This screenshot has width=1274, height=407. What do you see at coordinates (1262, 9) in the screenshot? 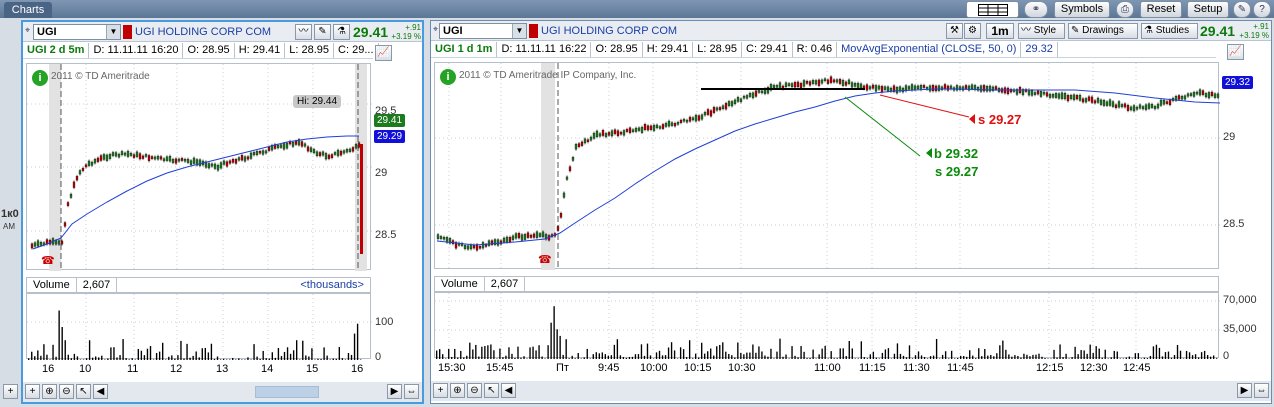
I see `help-icon: ?` at bounding box center [1262, 9].